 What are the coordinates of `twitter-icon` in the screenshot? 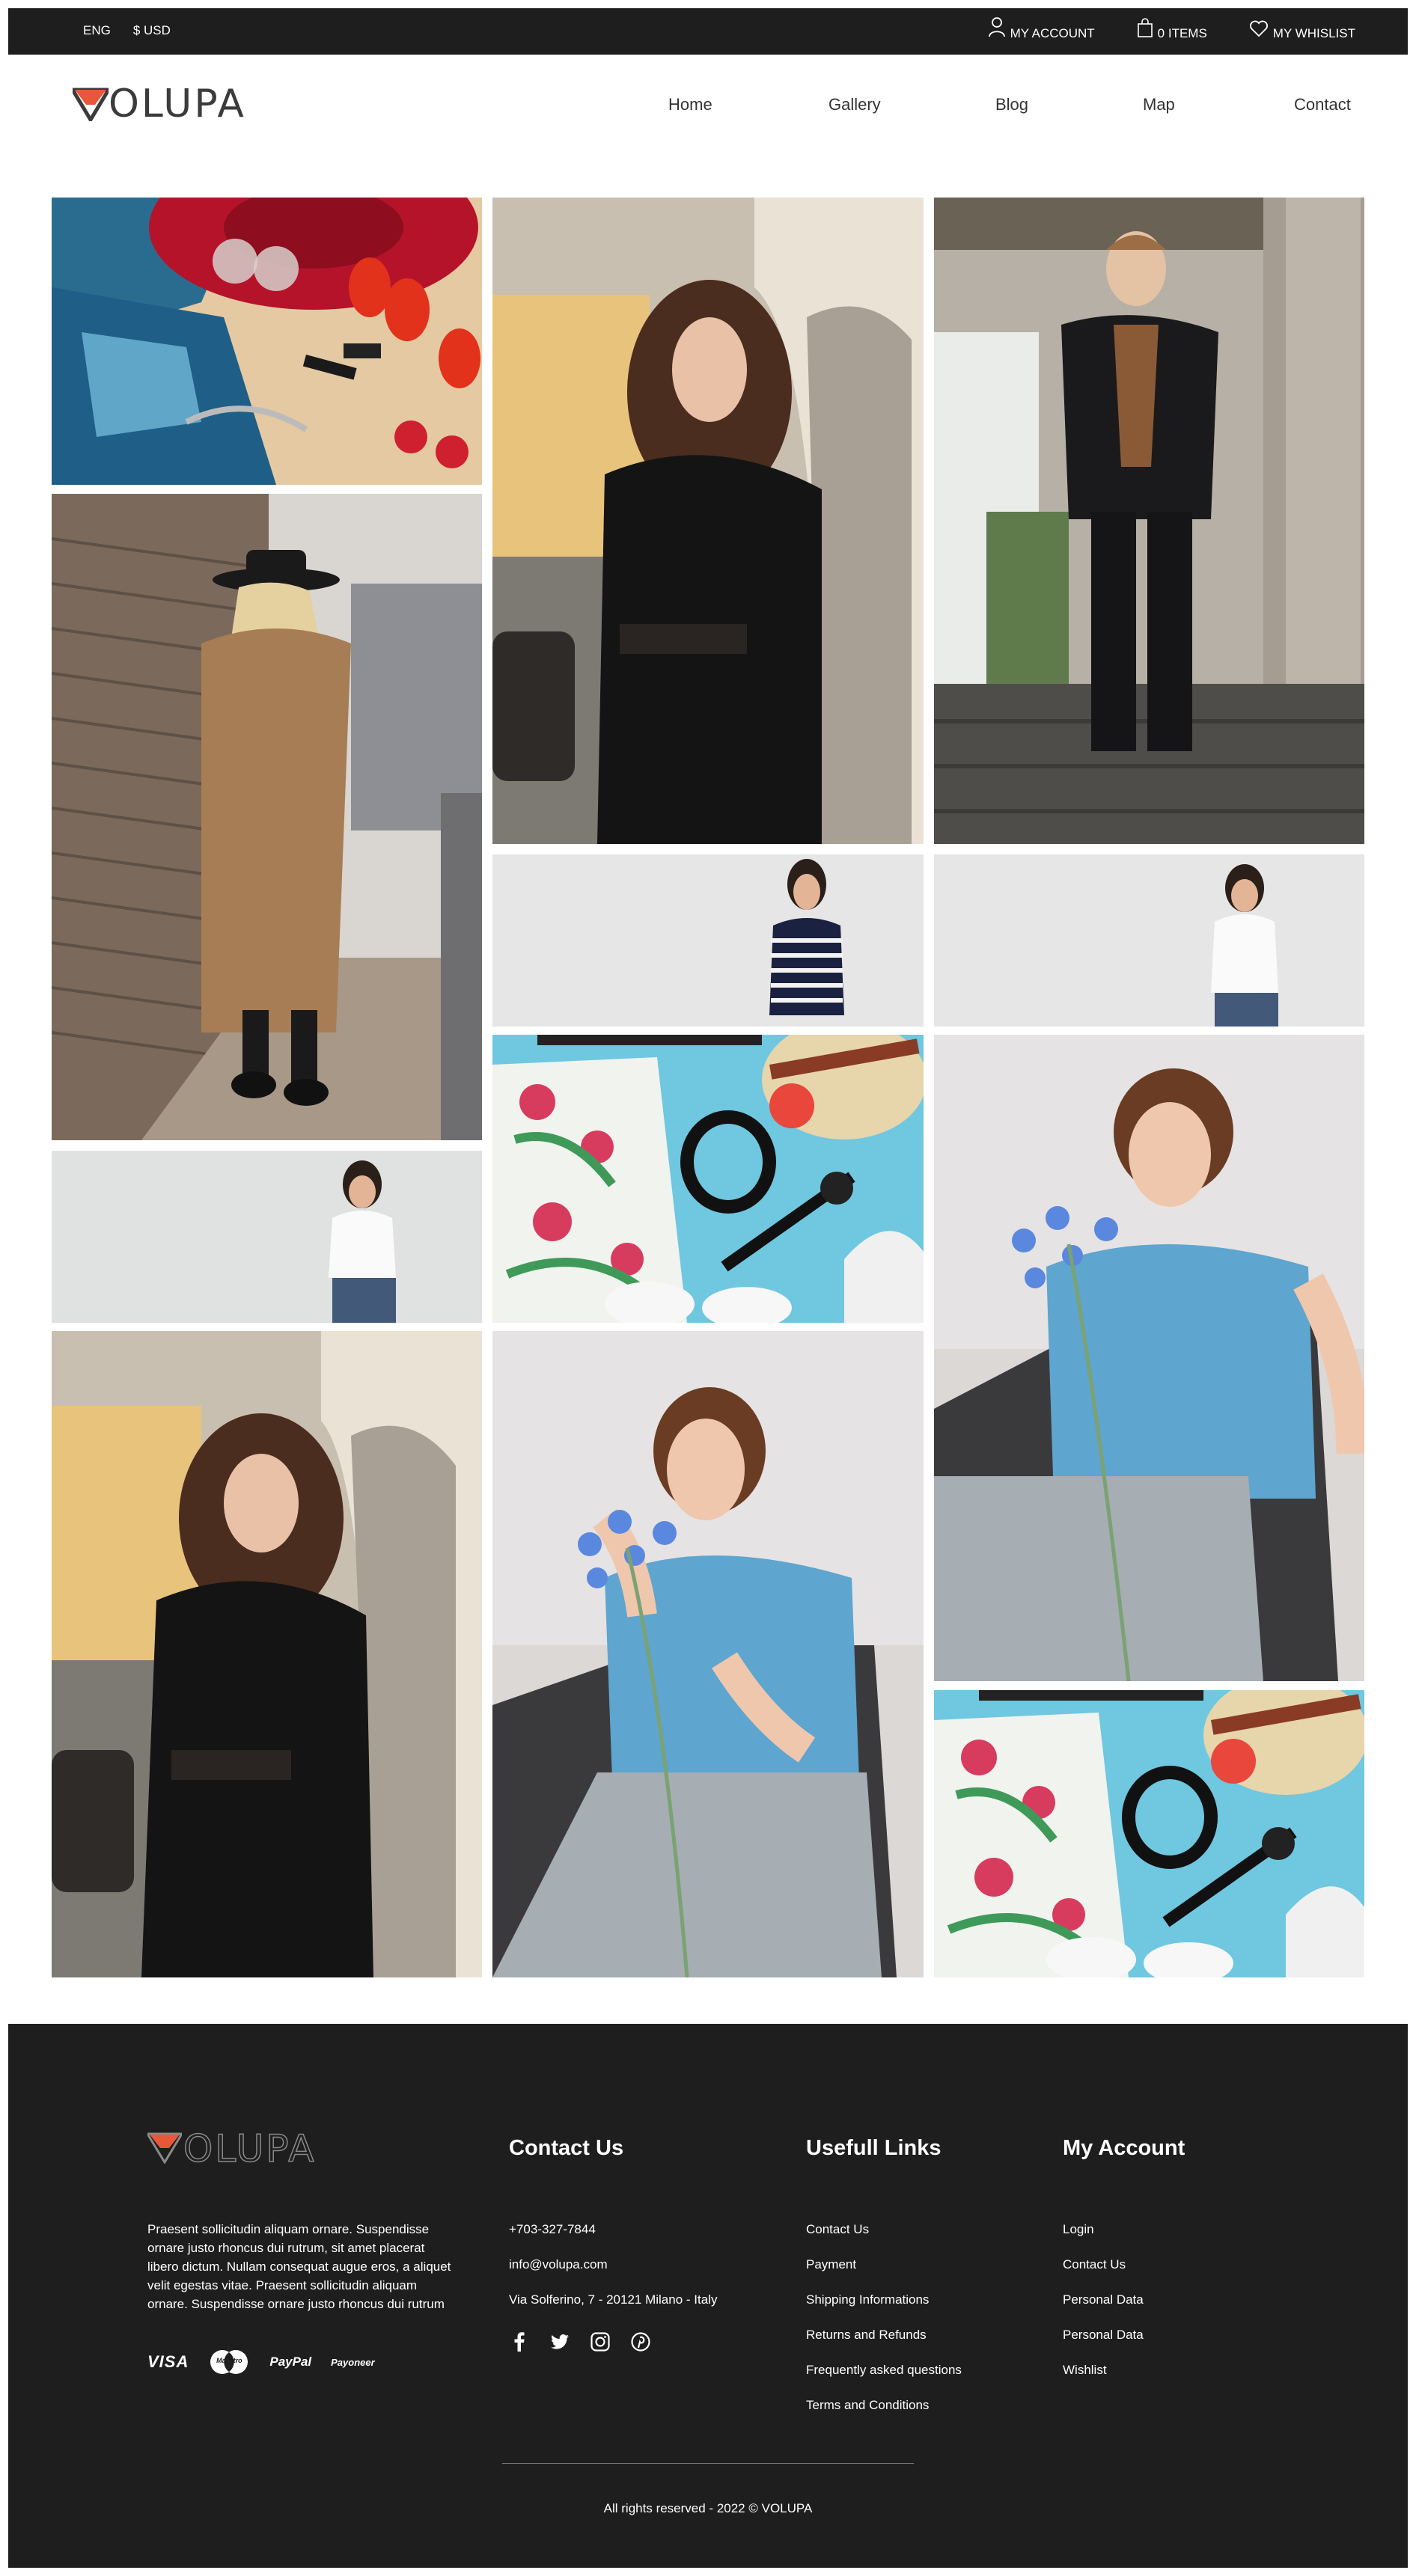 It's located at (560, 2342).